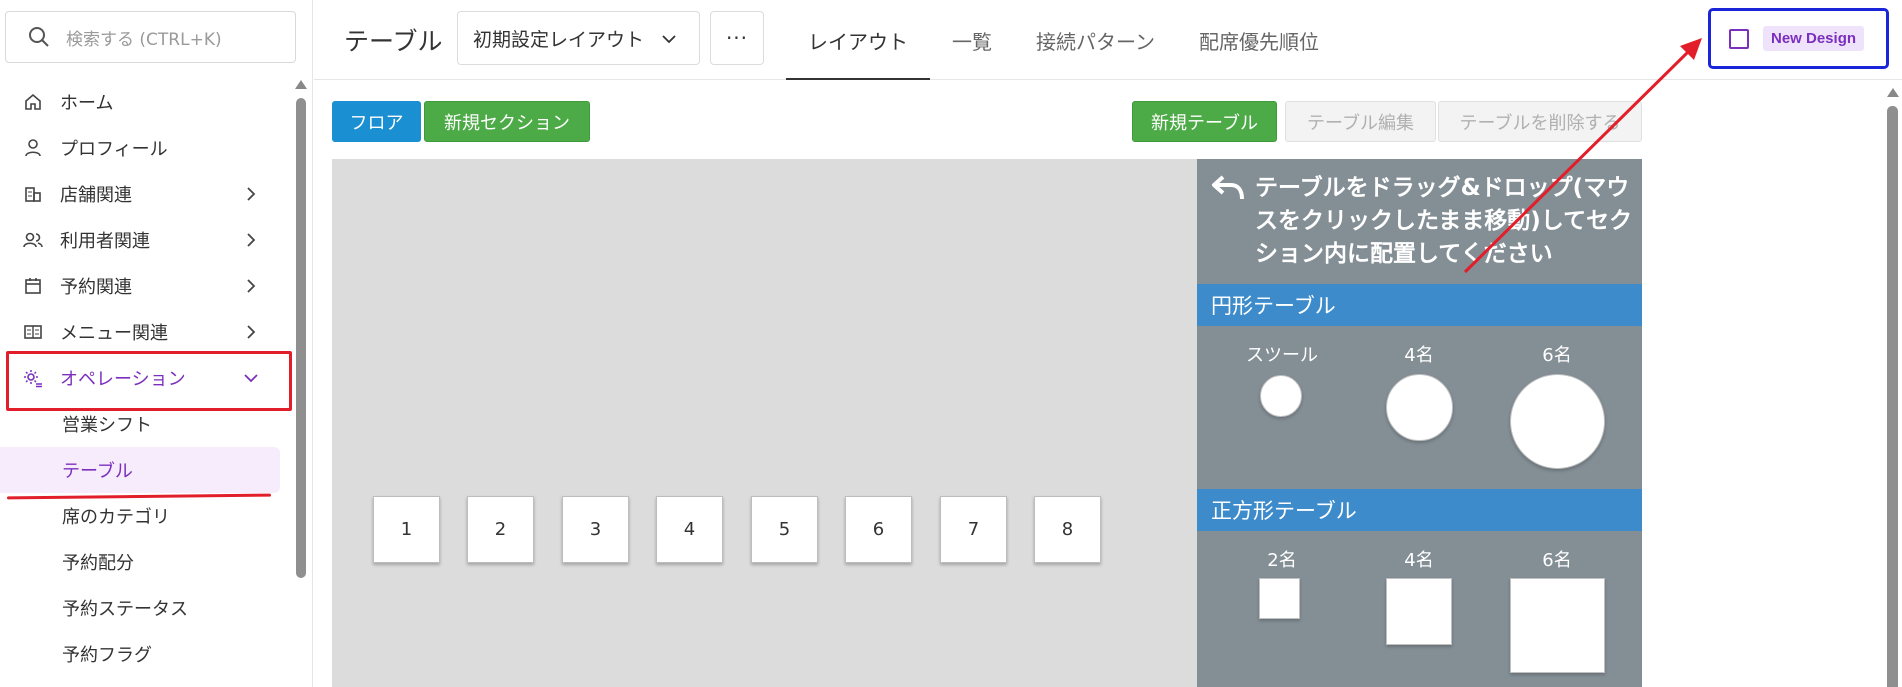  What do you see at coordinates (140, 470) in the screenshot?
I see `sidebar-subitem-table: テーブル` at bounding box center [140, 470].